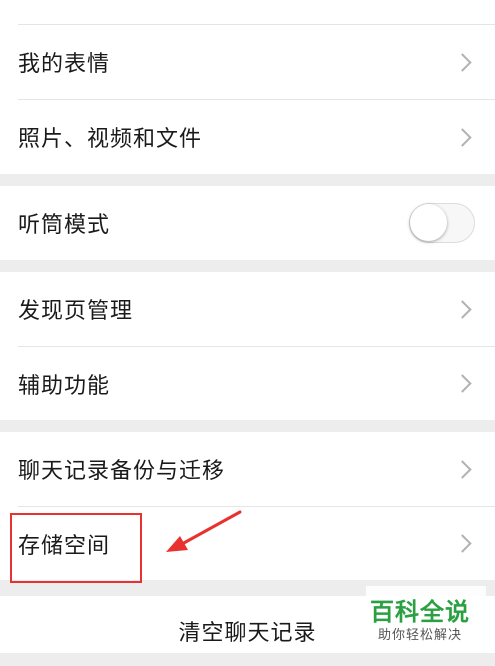 The image size is (495, 666). Describe the element at coordinates (247, 469) in the screenshot. I see `settings-item-chat-backup-migration: 聊天记录备份与迁移` at that location.